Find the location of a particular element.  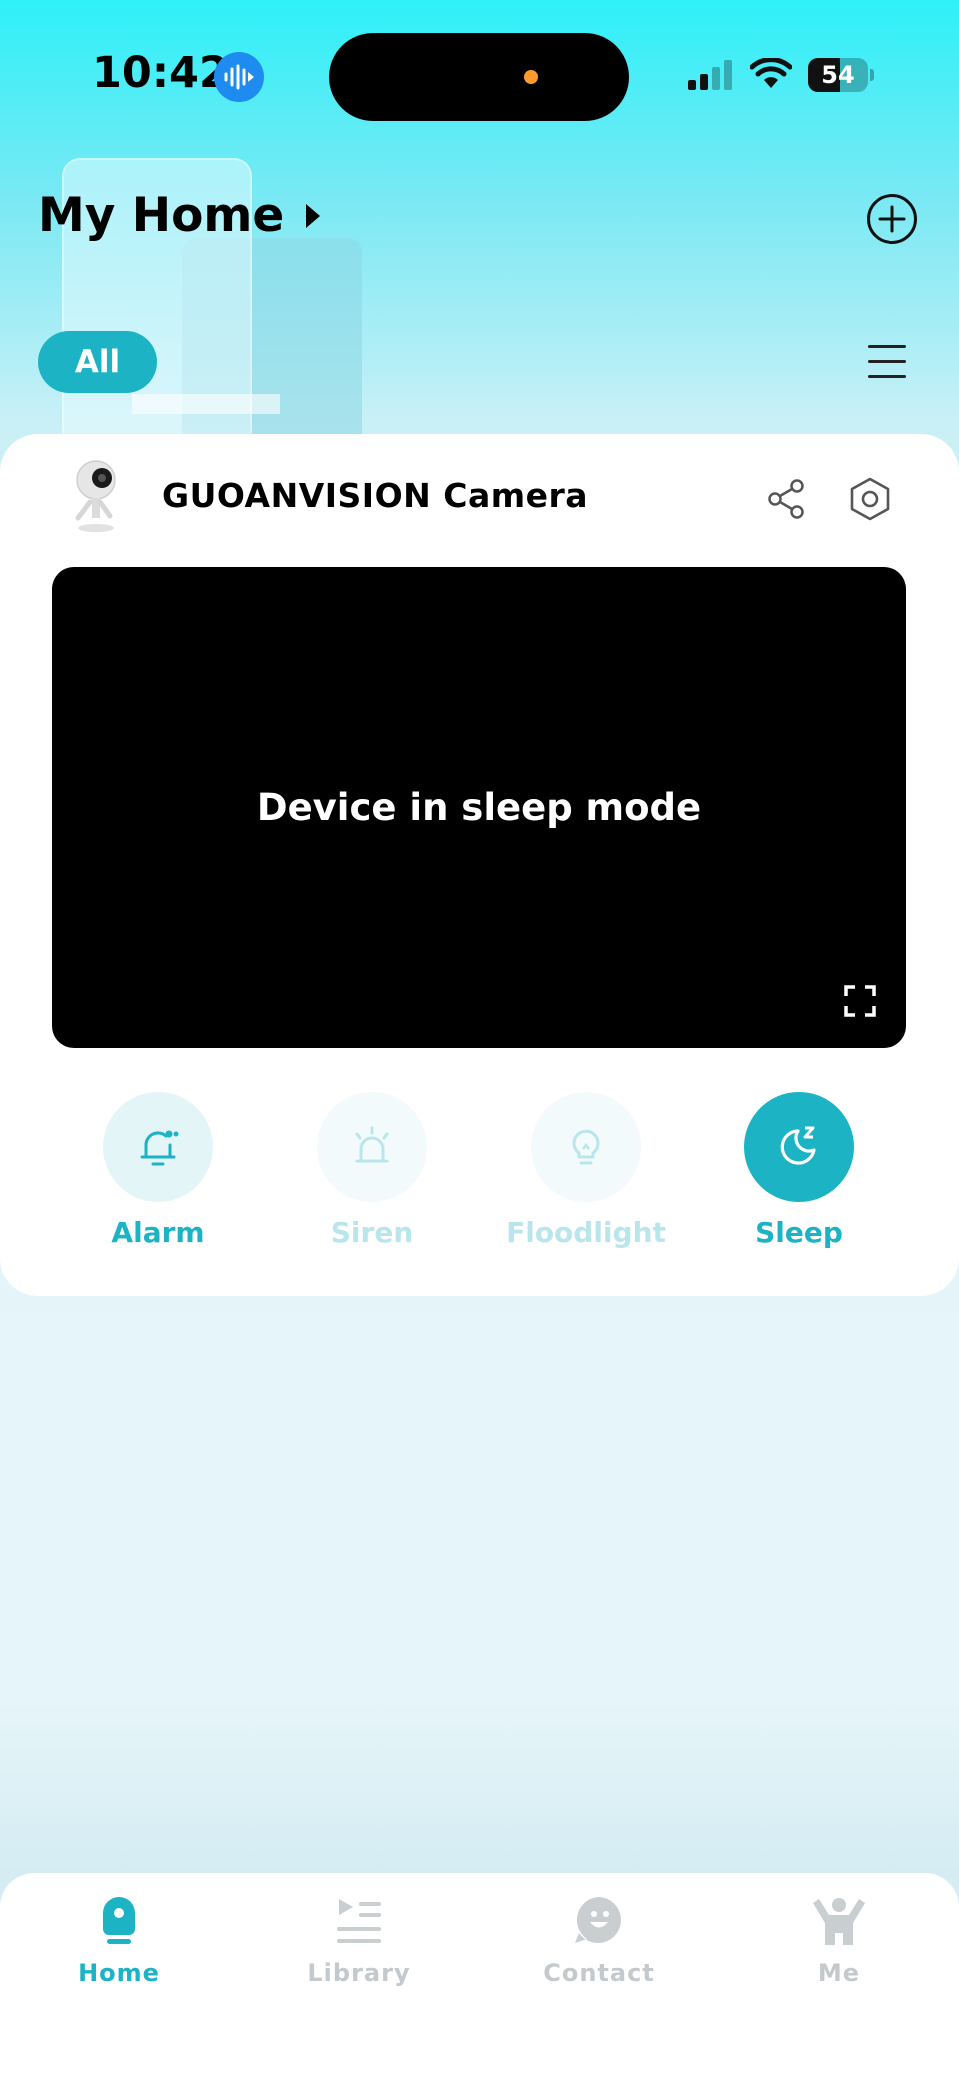

siren-control: Siren is located at coordinates (372, 1170).